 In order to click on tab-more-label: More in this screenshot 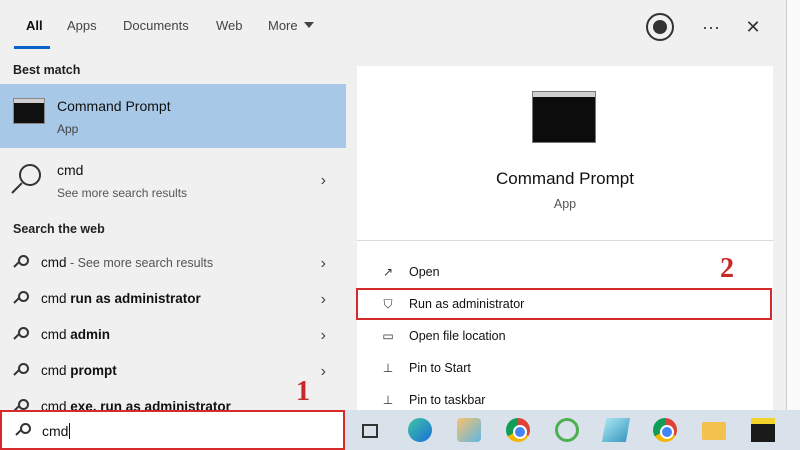, I will do `click(283, 25)`.